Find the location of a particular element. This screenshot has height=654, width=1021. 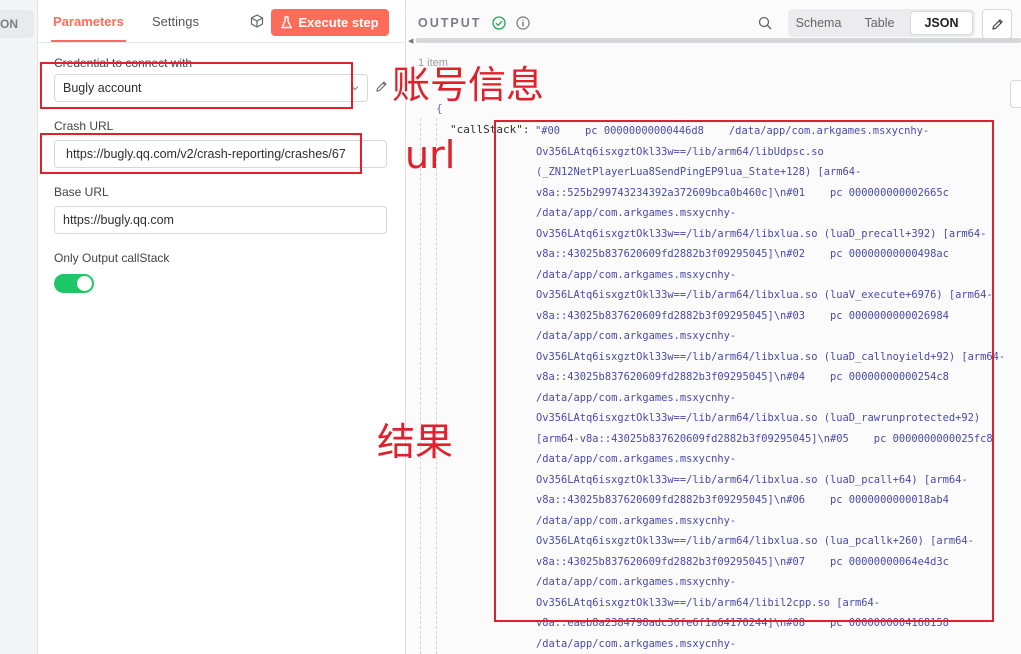

check-circle-icon is located at coordinates (499, 23).